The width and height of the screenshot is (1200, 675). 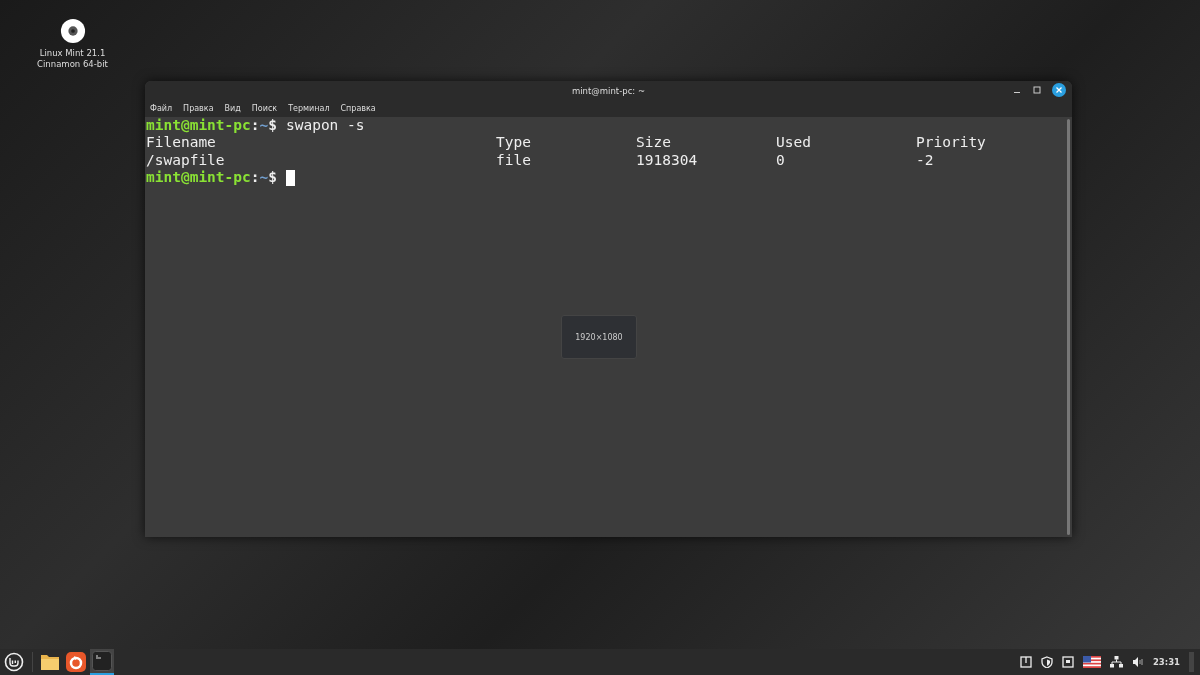 What do you see at coordinates (608, 90) in the screenshot?
I see `window-title: mint@mint-pc: ~` at bounding box center [608, 90].